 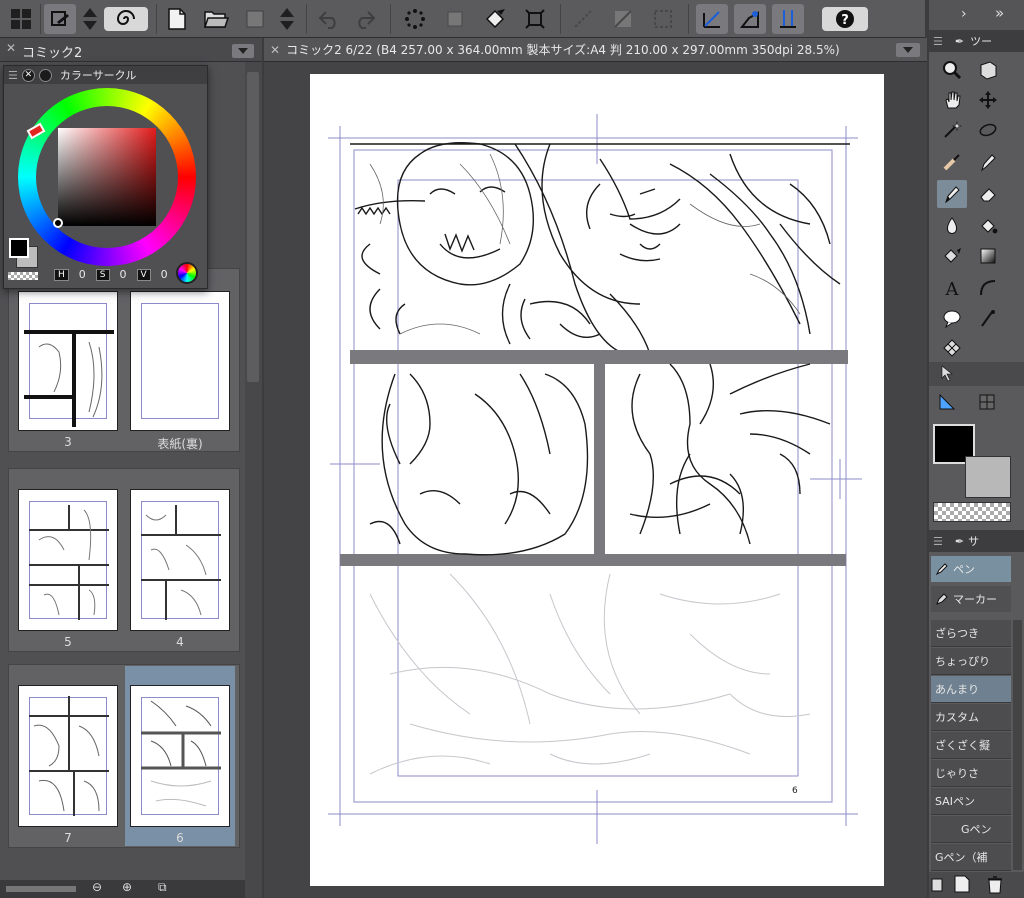 I want to click on tab-menu-button, so click(x=908, y=50).